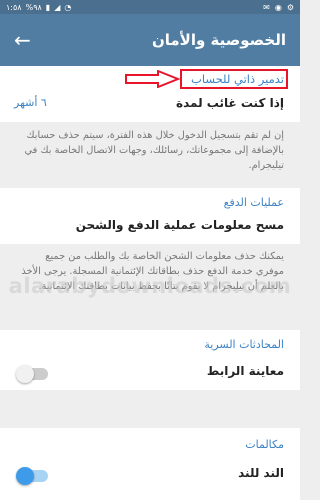  I want to click on link-preview-toggle, so click(32, 374).